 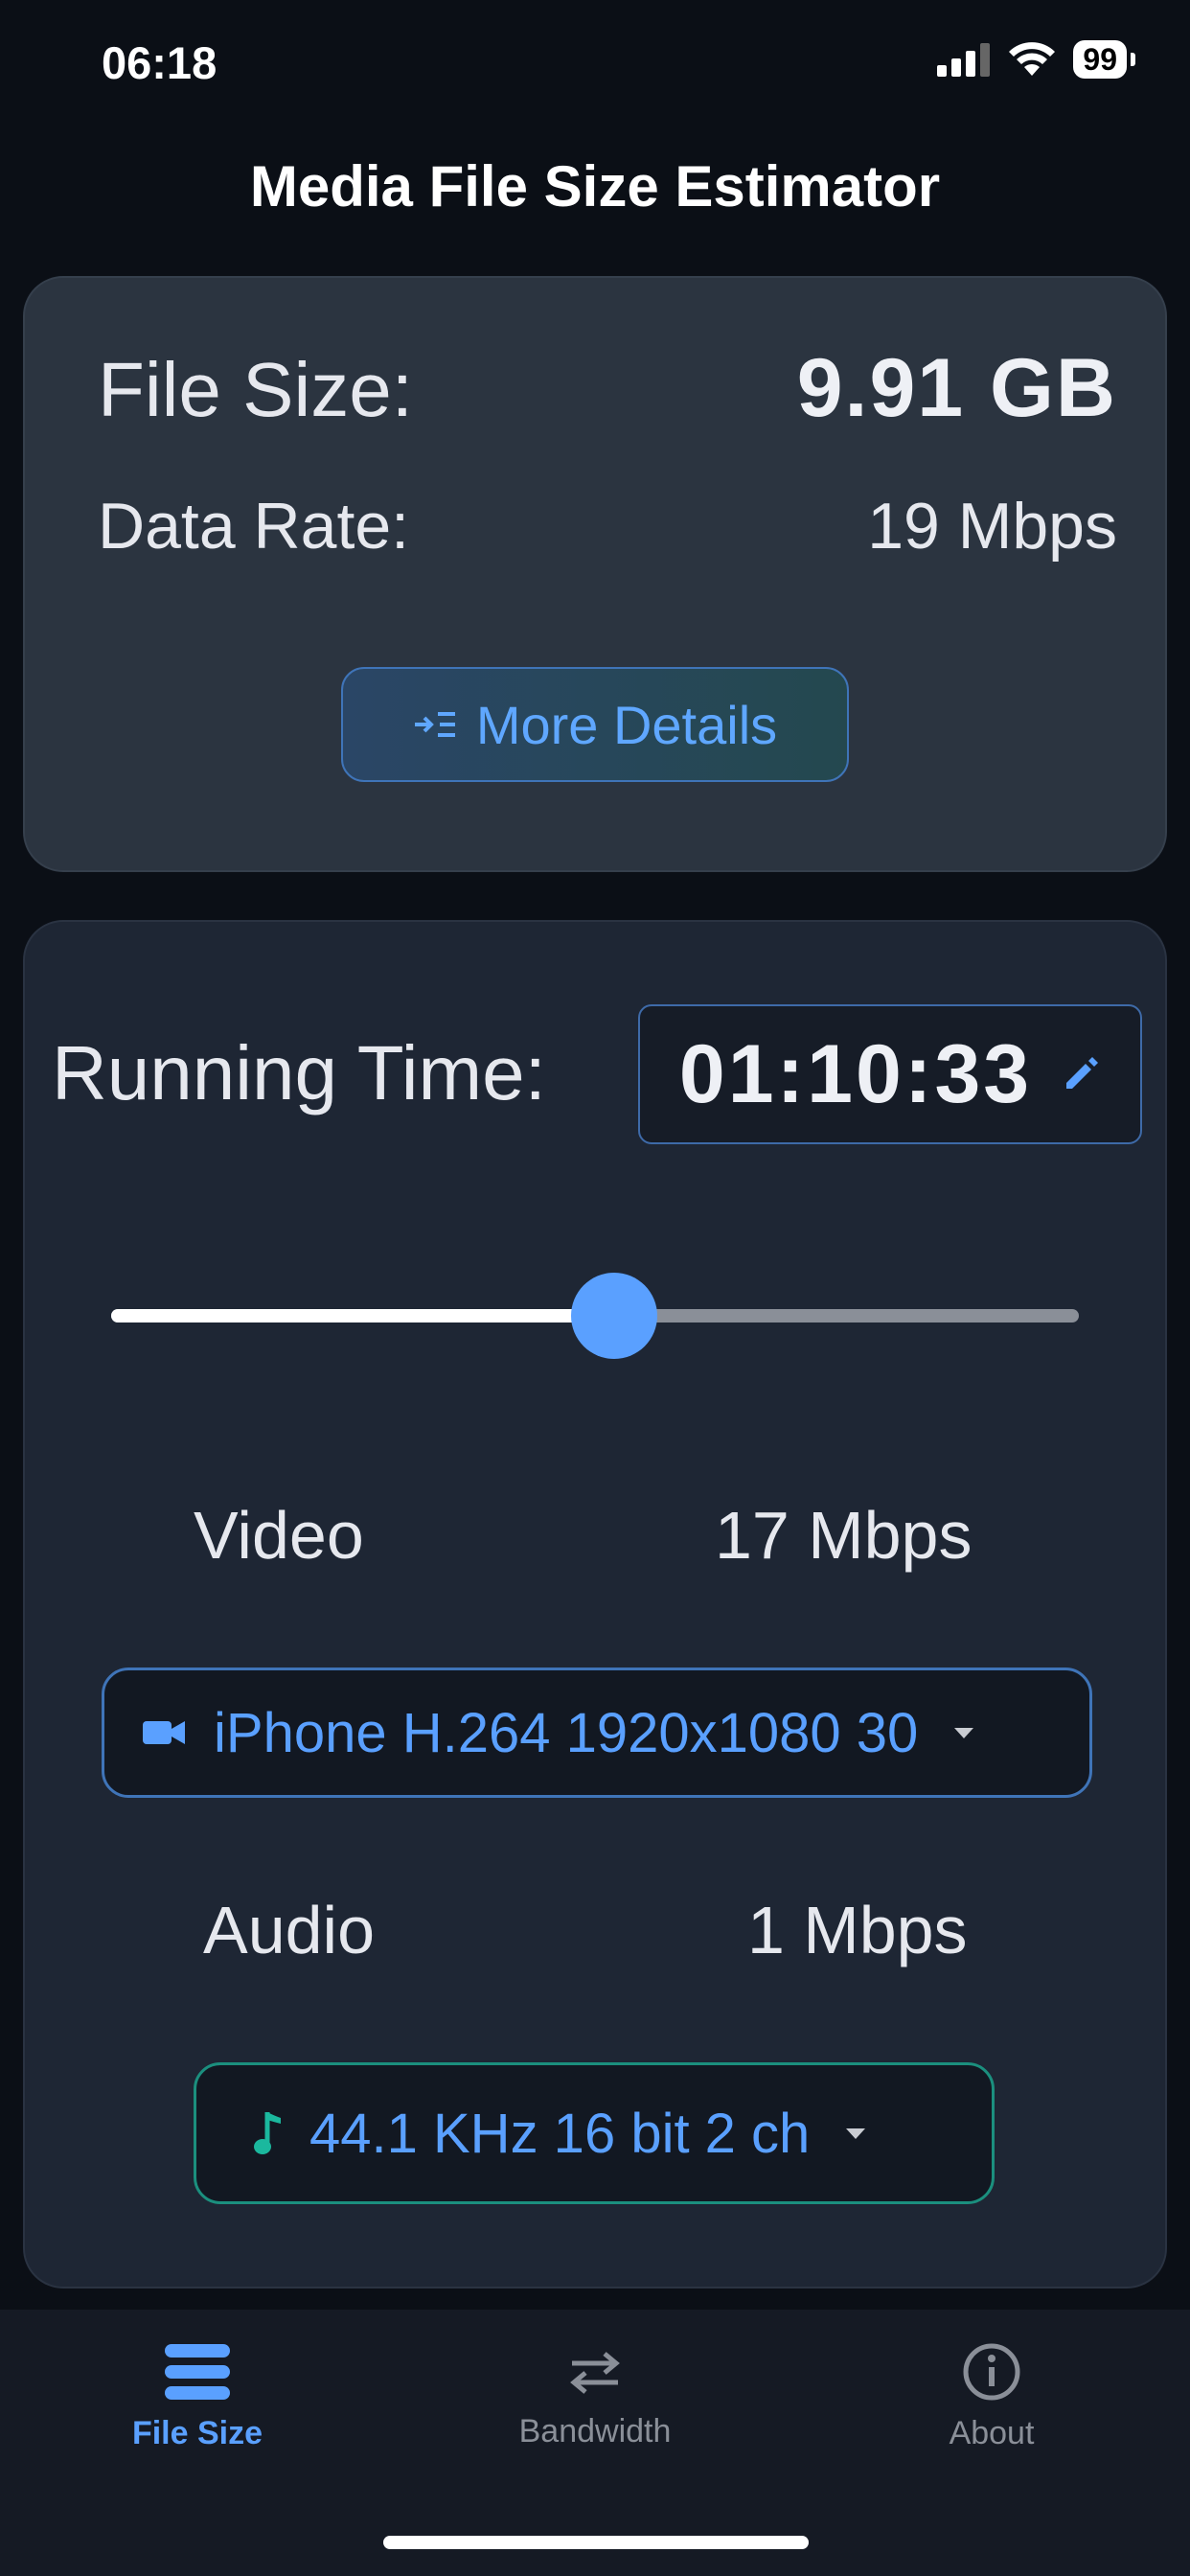 What do you see at coordinates (595, 2396) in the screenshot?
I see `tab-bandwidth: Bandwidth` at bounding box center [595, 2396].